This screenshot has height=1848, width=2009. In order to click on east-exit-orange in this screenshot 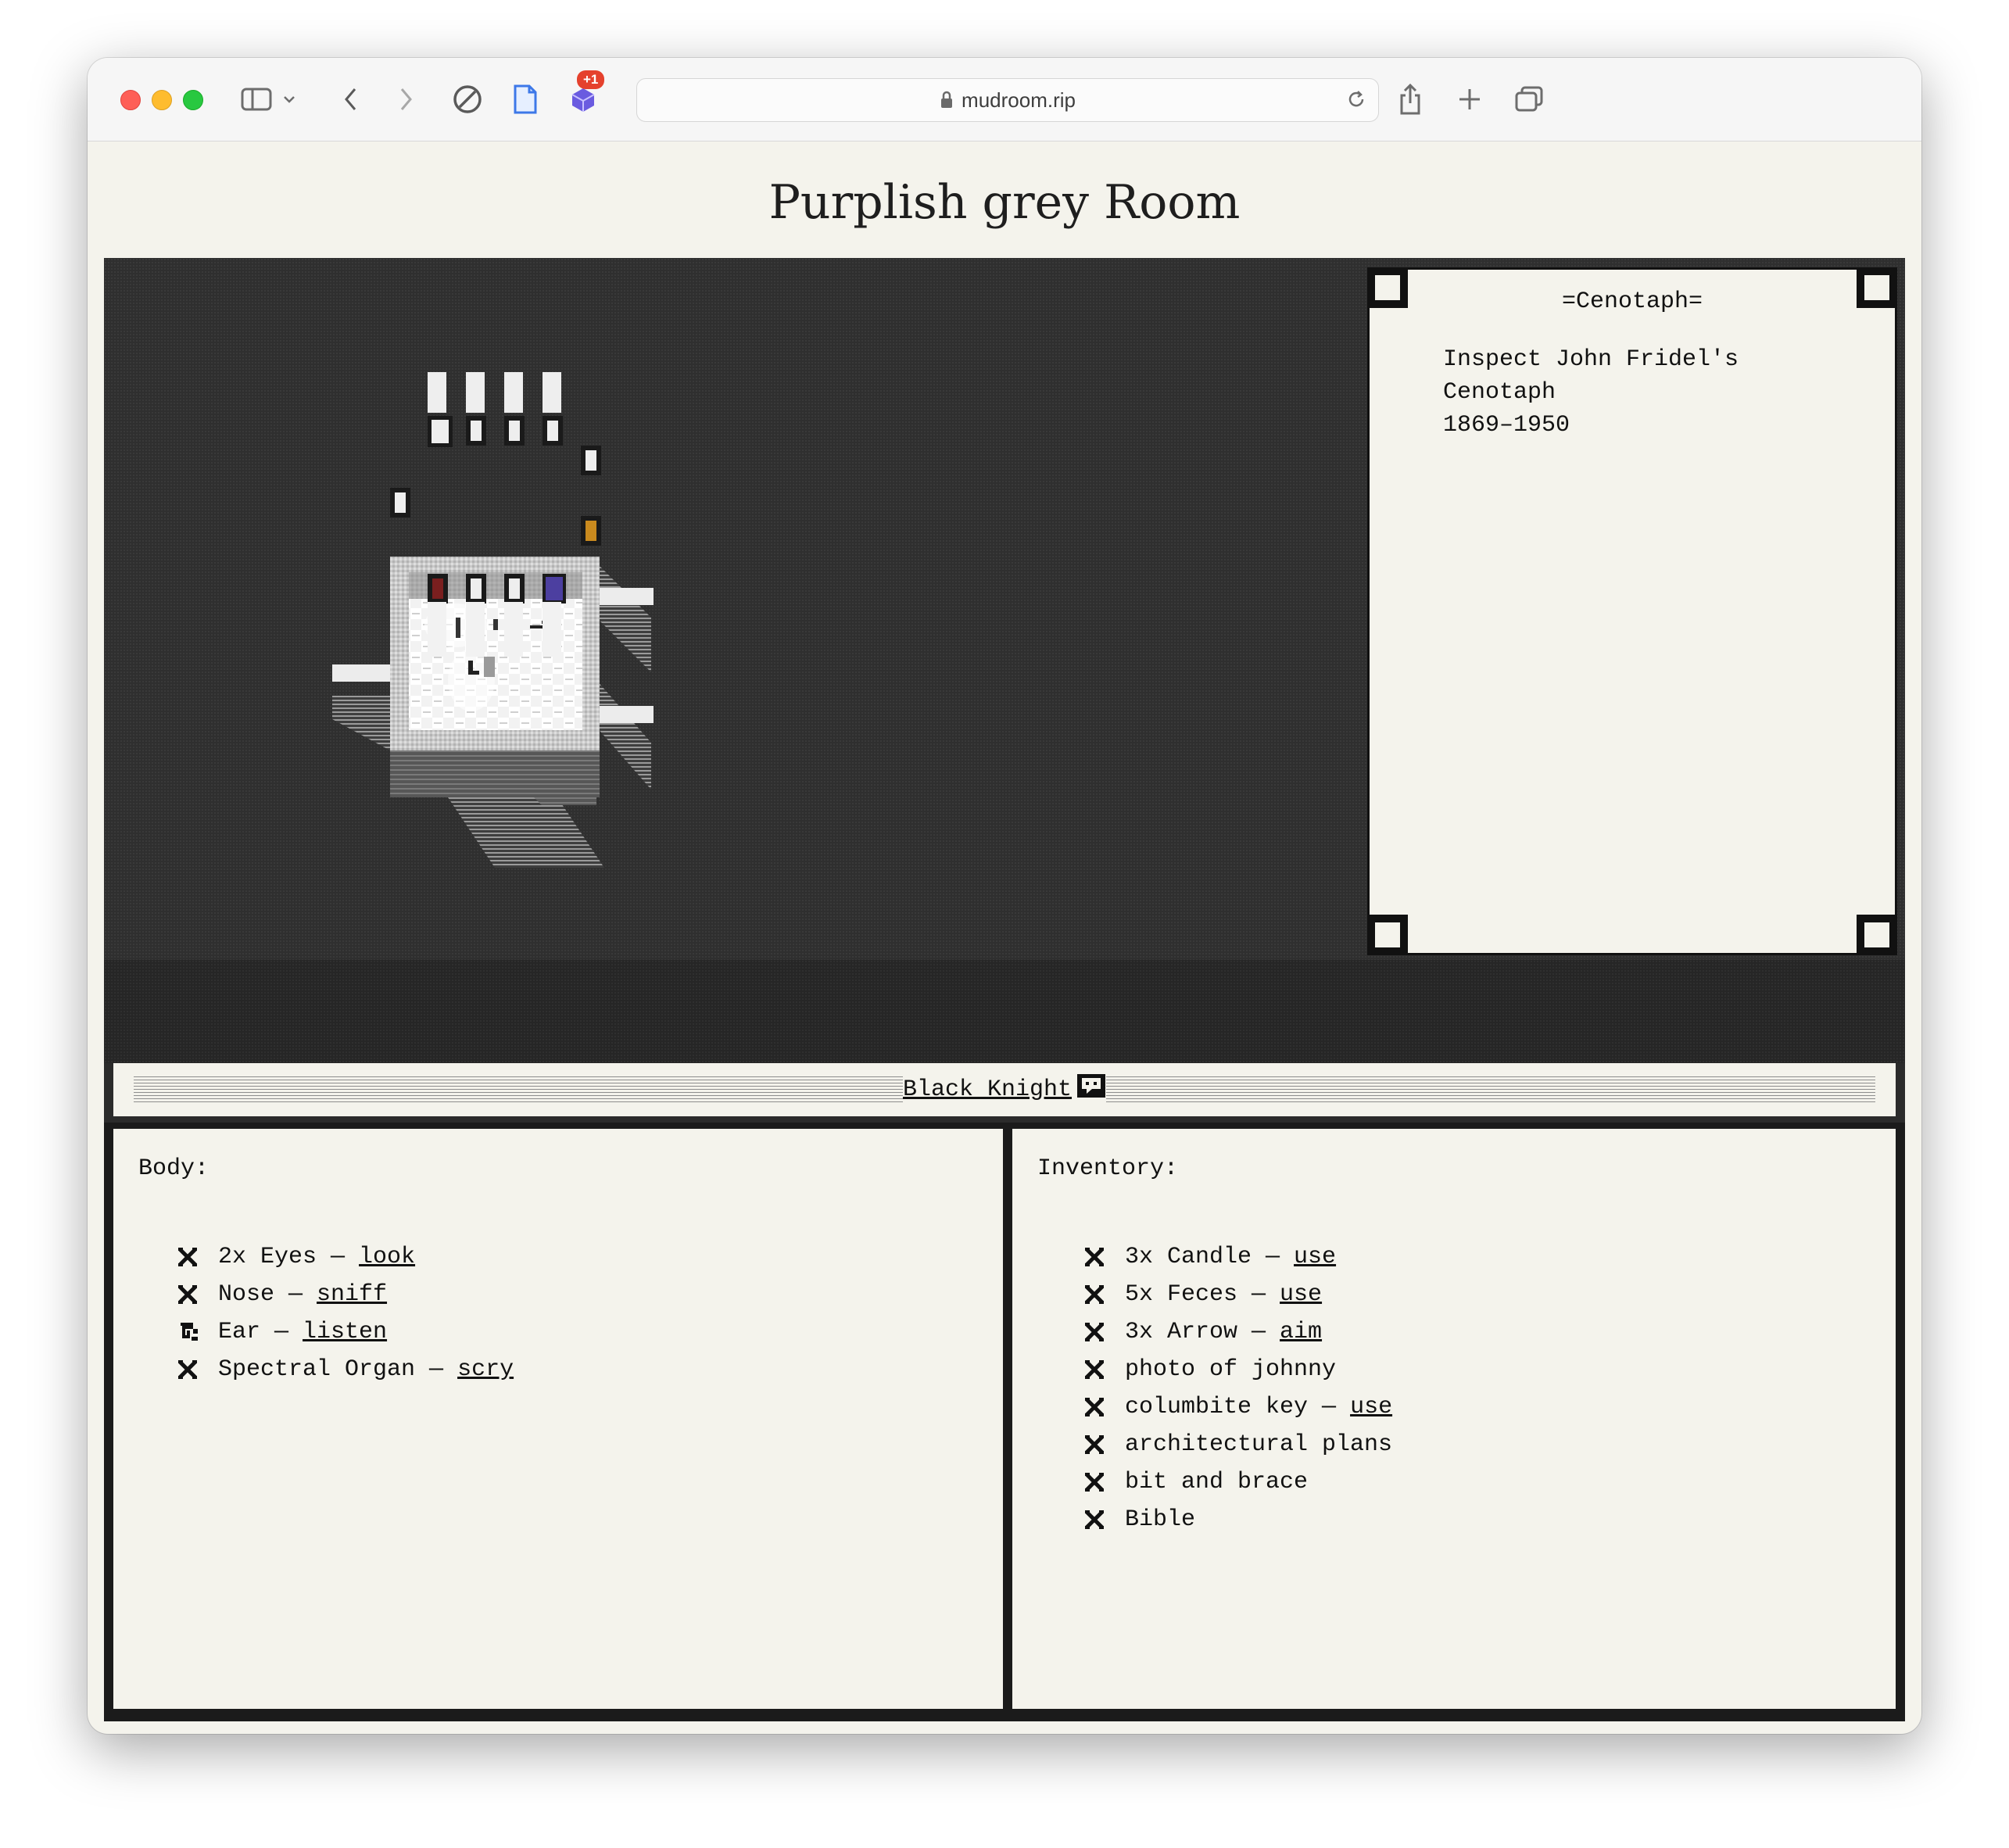, I will do `click(591, 531)`.